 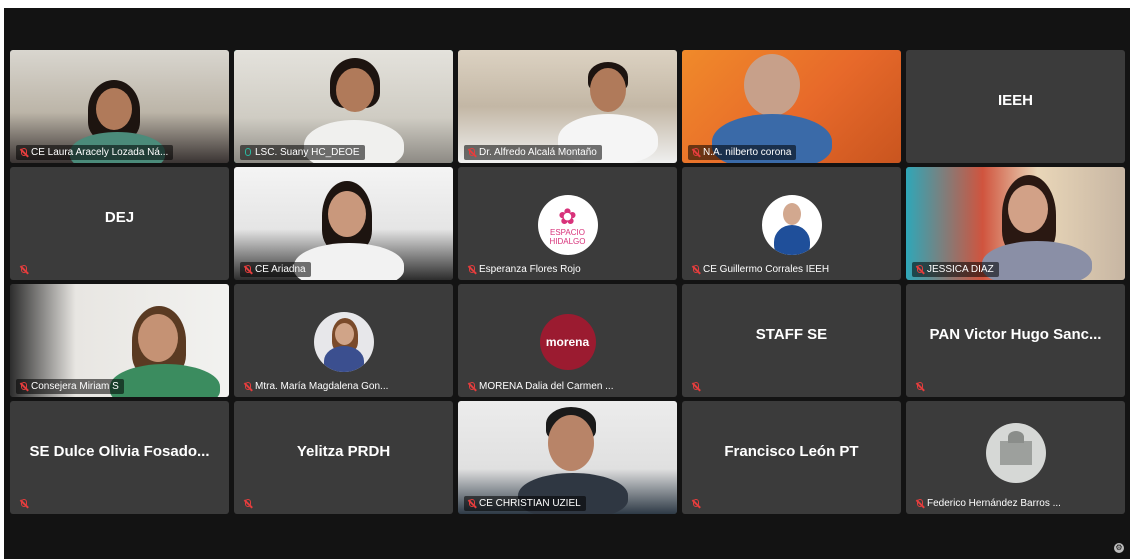 What do you see at coordinates (119, 340) in the screenshot?
I see `participant-tile-miriam: Consejera Miriam S` at bounding box center [119, 340].